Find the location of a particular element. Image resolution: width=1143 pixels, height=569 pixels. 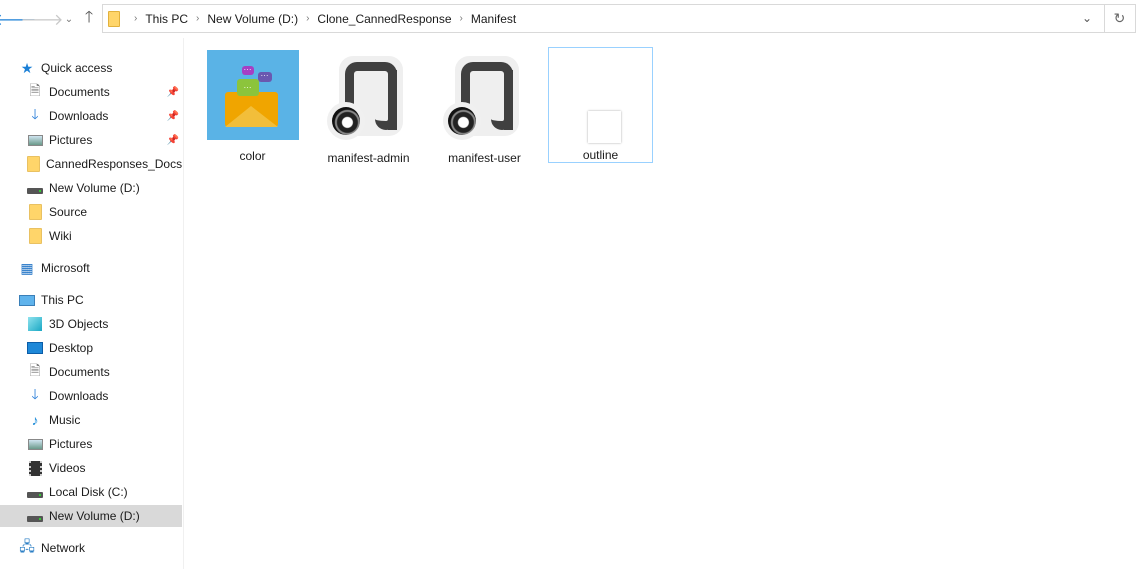

forward-button: 🡒 is located at coordinates (42, 19).